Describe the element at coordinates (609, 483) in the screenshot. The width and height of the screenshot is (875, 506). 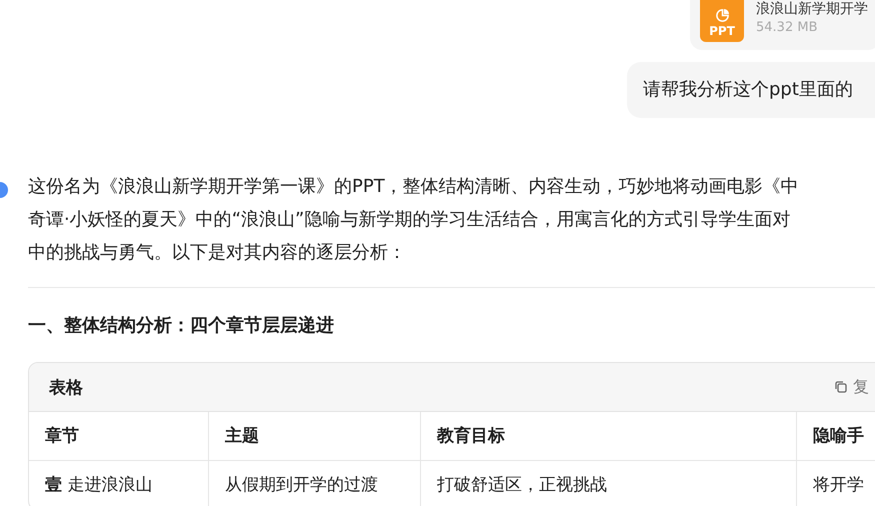
I see `table-cell: 打破舒适区，正视挑战` at that location.